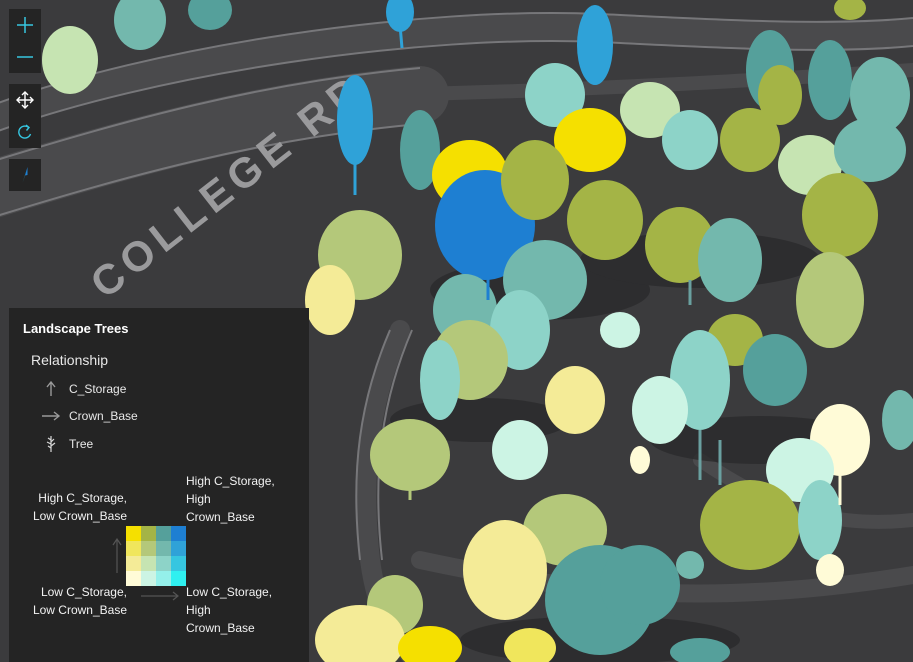  Describe the element at coordinates (81, 444) in the screenshot. I see `legend-item-label: Tree` at that location.